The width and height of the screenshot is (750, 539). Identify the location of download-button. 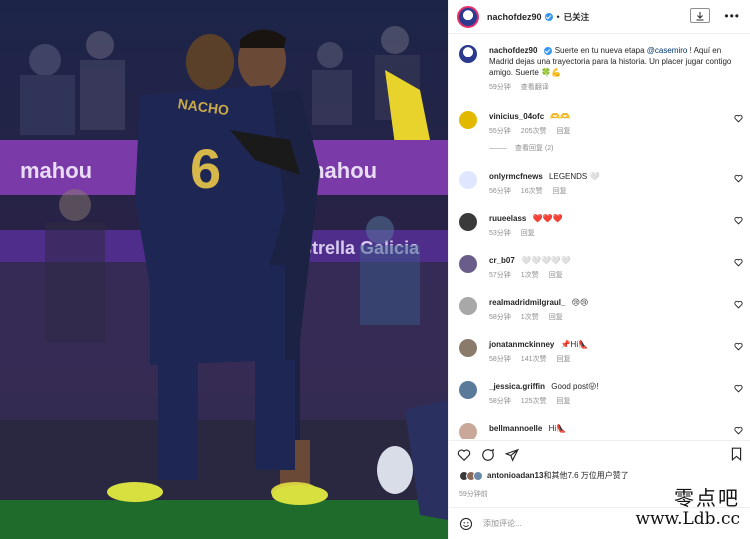
(700, 15).